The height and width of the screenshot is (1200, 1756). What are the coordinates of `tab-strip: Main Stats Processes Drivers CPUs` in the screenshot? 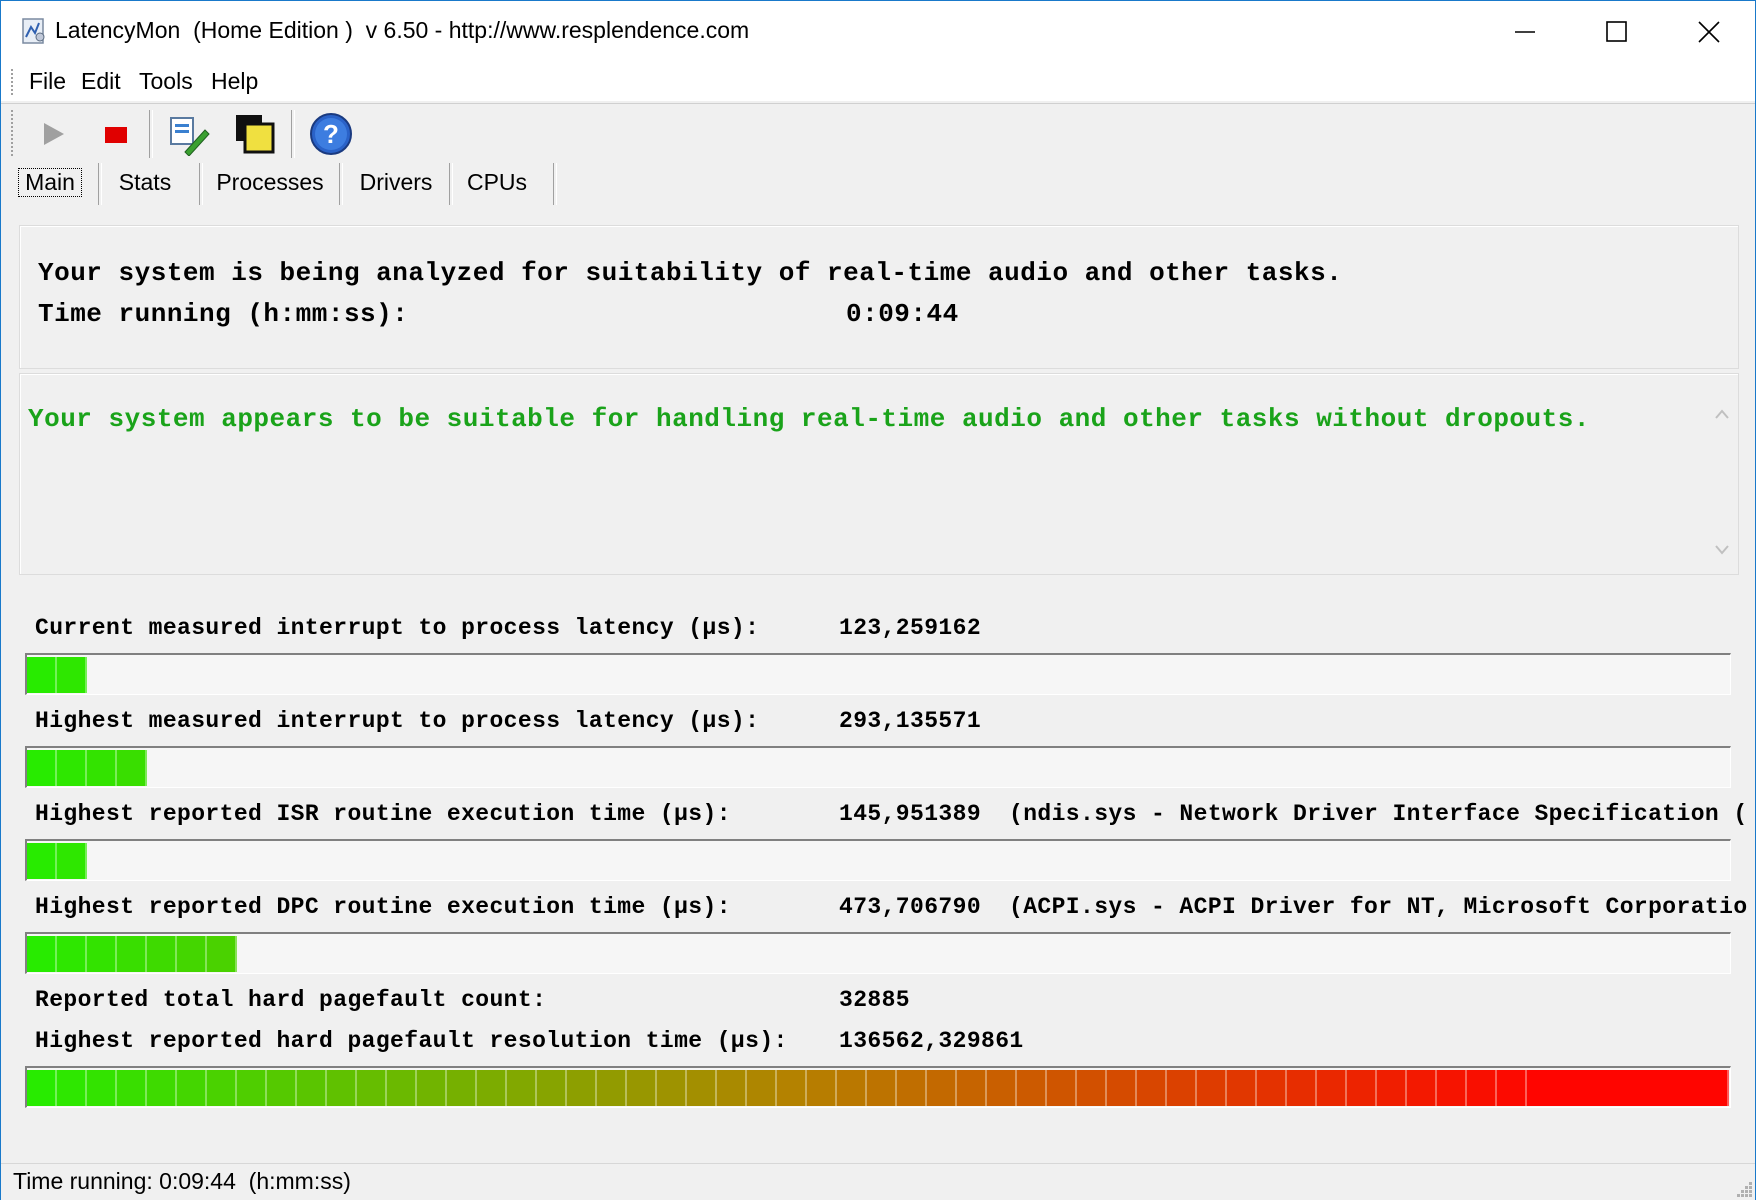 It's located at (878, 184).